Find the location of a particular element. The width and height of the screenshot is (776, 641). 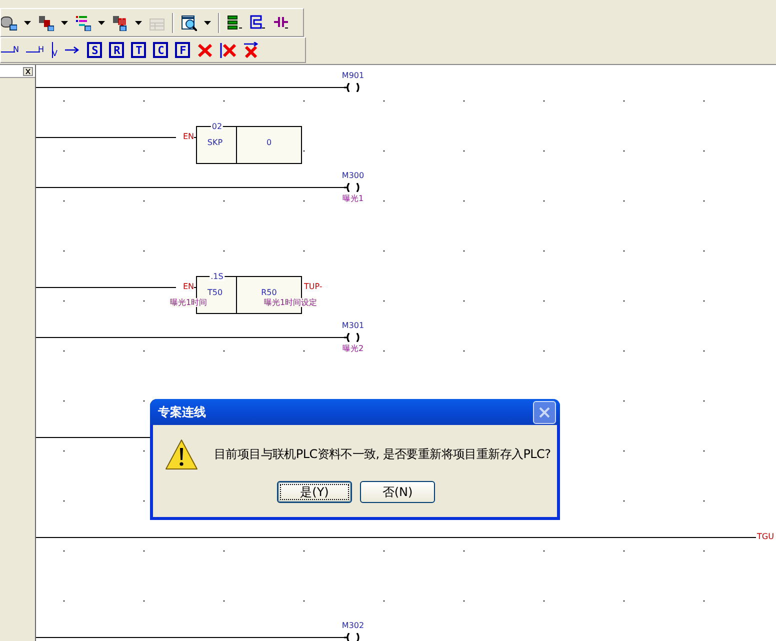

output-label: TUP- is located at coordinates (313, 286).